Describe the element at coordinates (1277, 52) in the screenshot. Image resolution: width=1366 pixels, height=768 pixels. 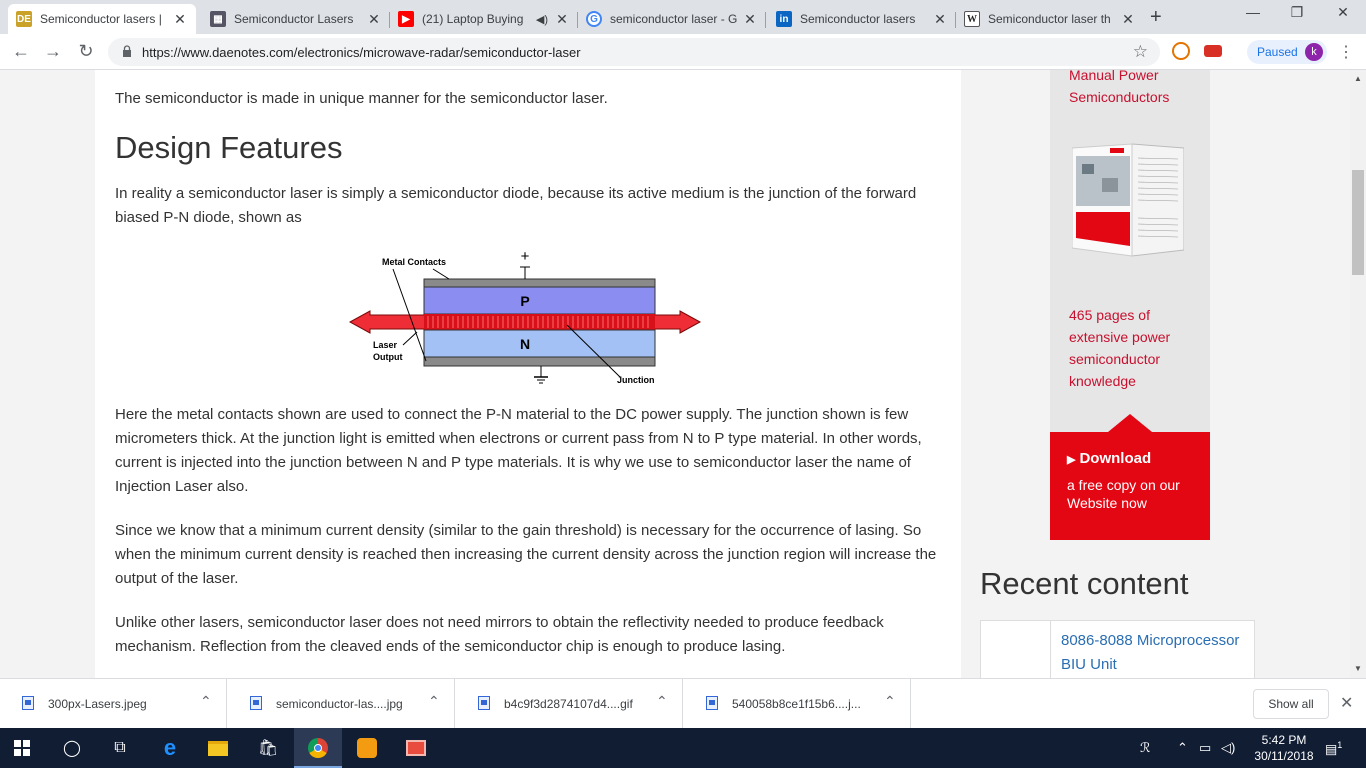
I see `paused-label: Paused` at that location.